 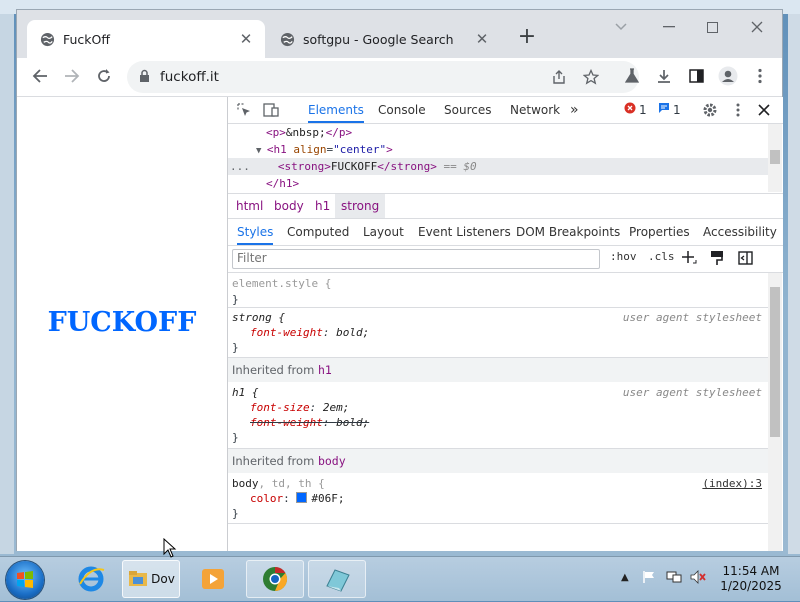 What do you see at coordinates (91, 579) in the screenshot?
I see `internet-explorer-icon` at bounding box center [91, 579].